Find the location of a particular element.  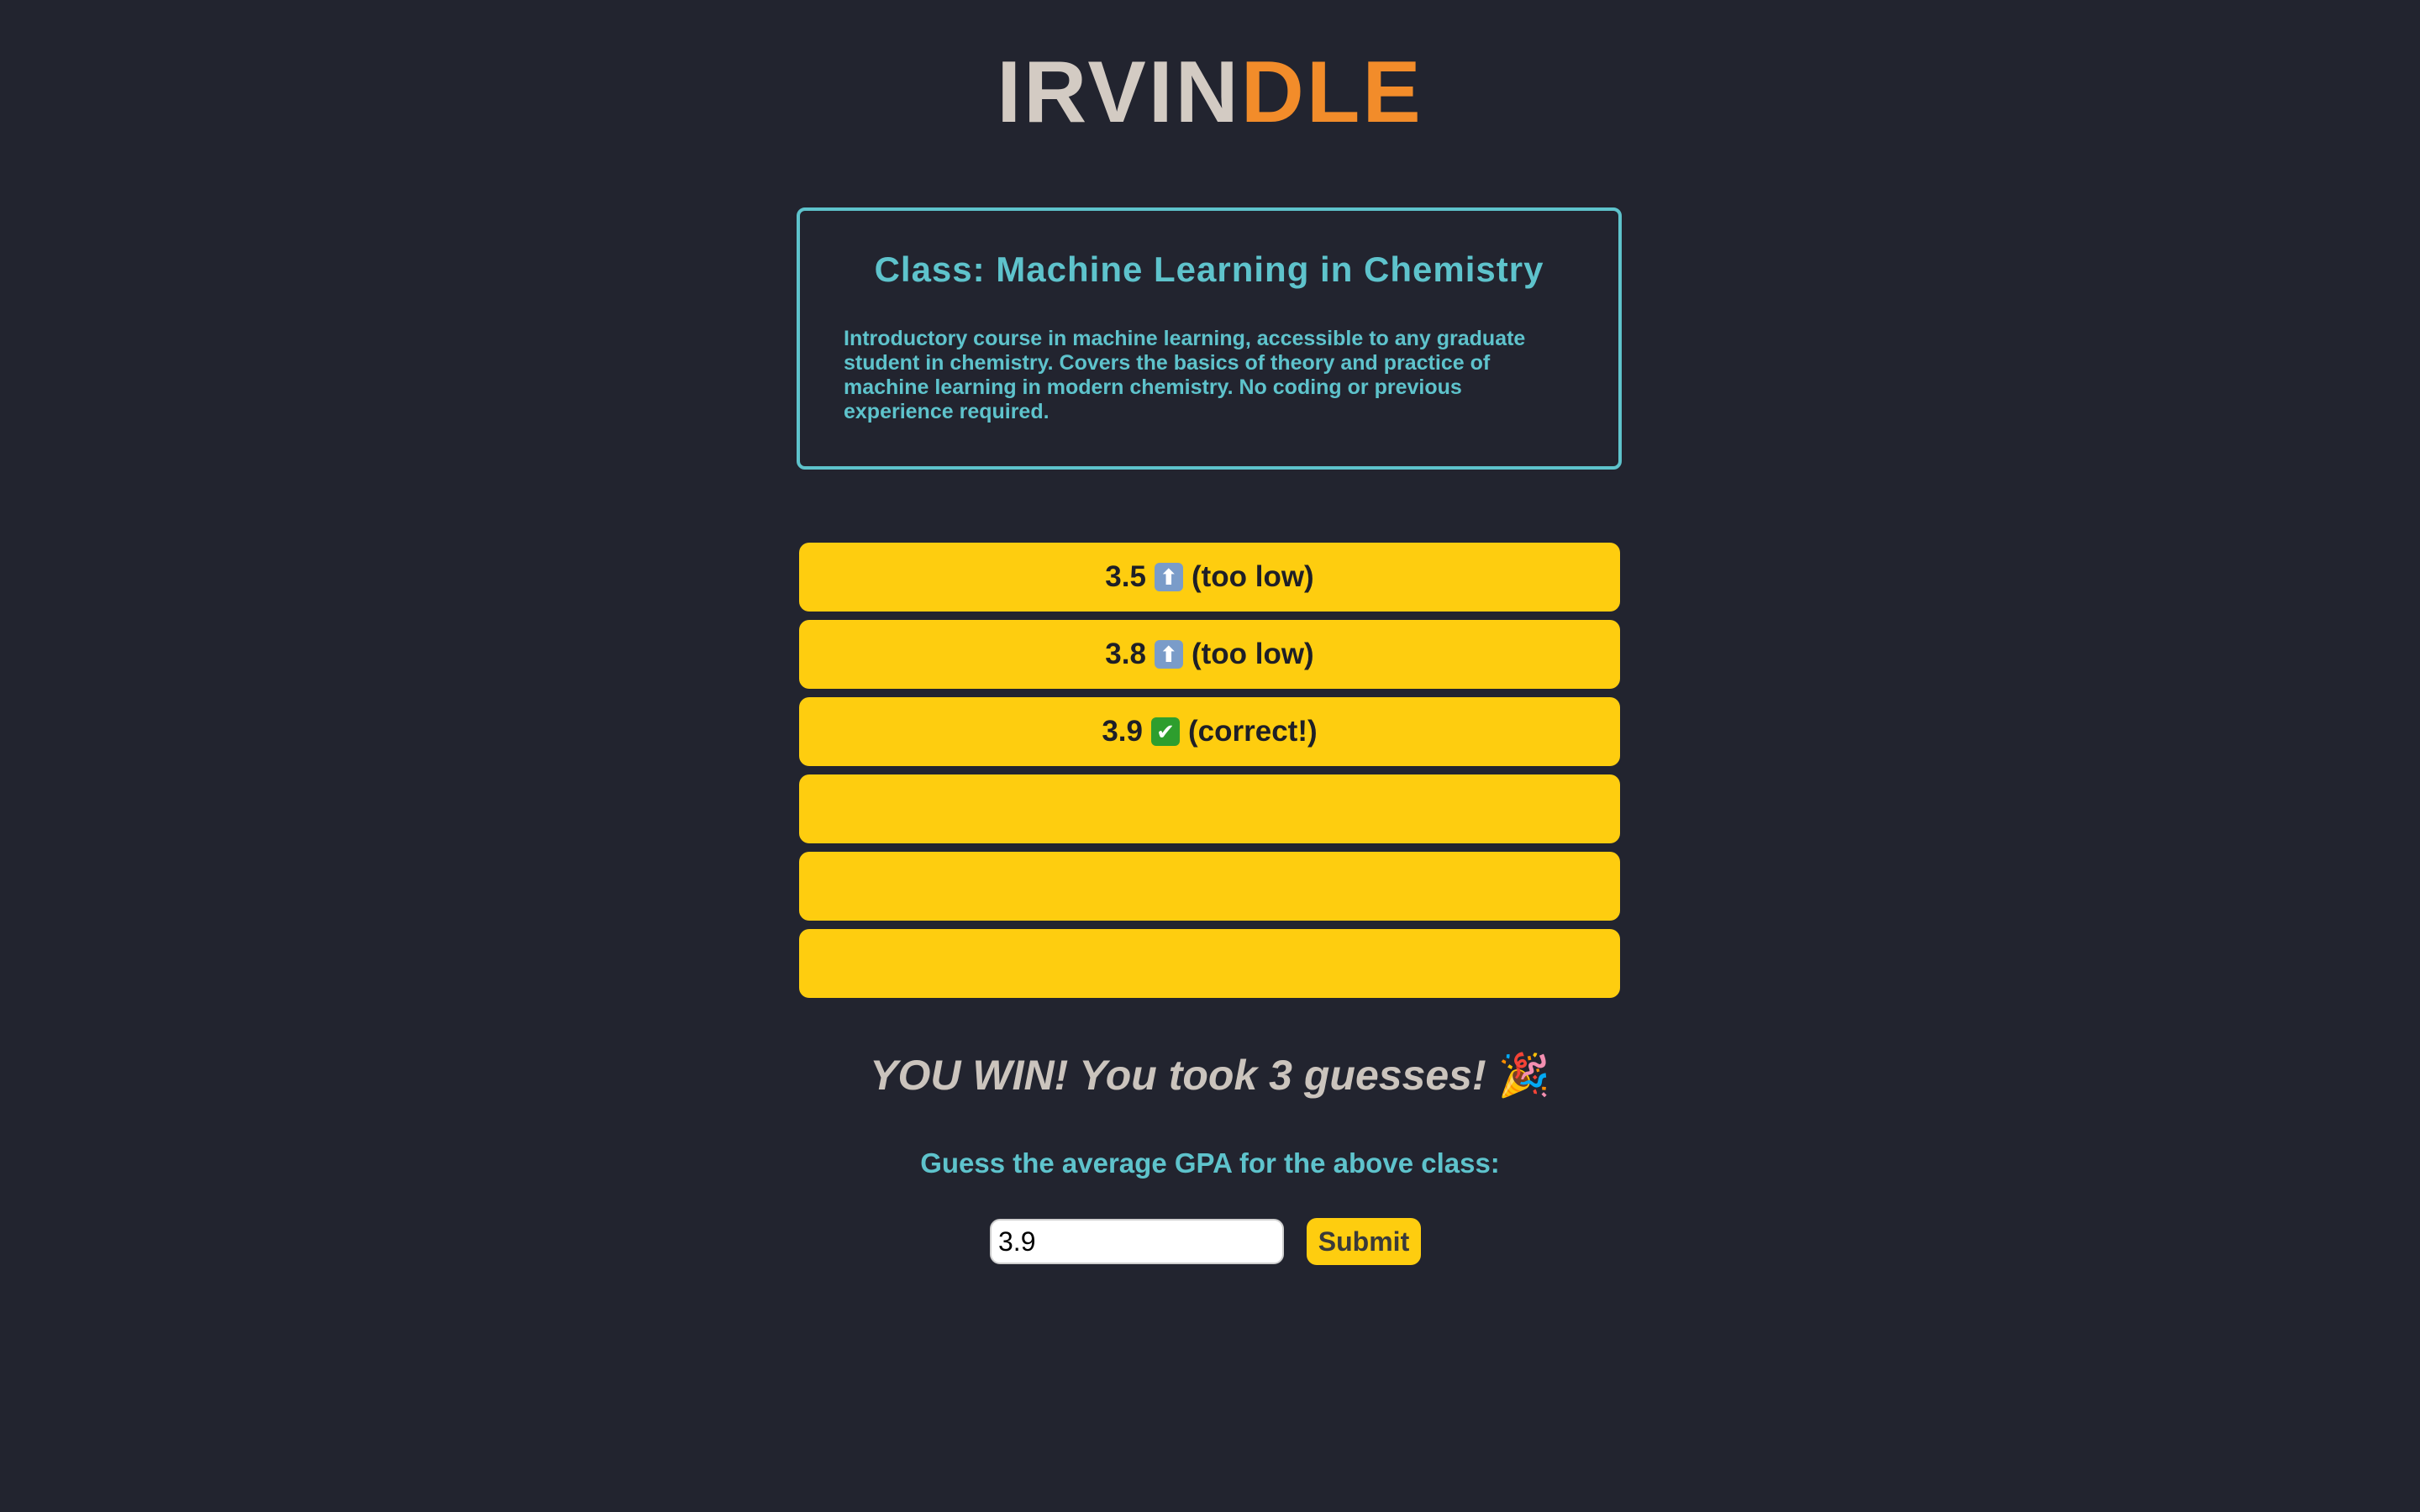

guess-row: 3.5 ⬆ (too low) is located at coordinates (1209, 577).